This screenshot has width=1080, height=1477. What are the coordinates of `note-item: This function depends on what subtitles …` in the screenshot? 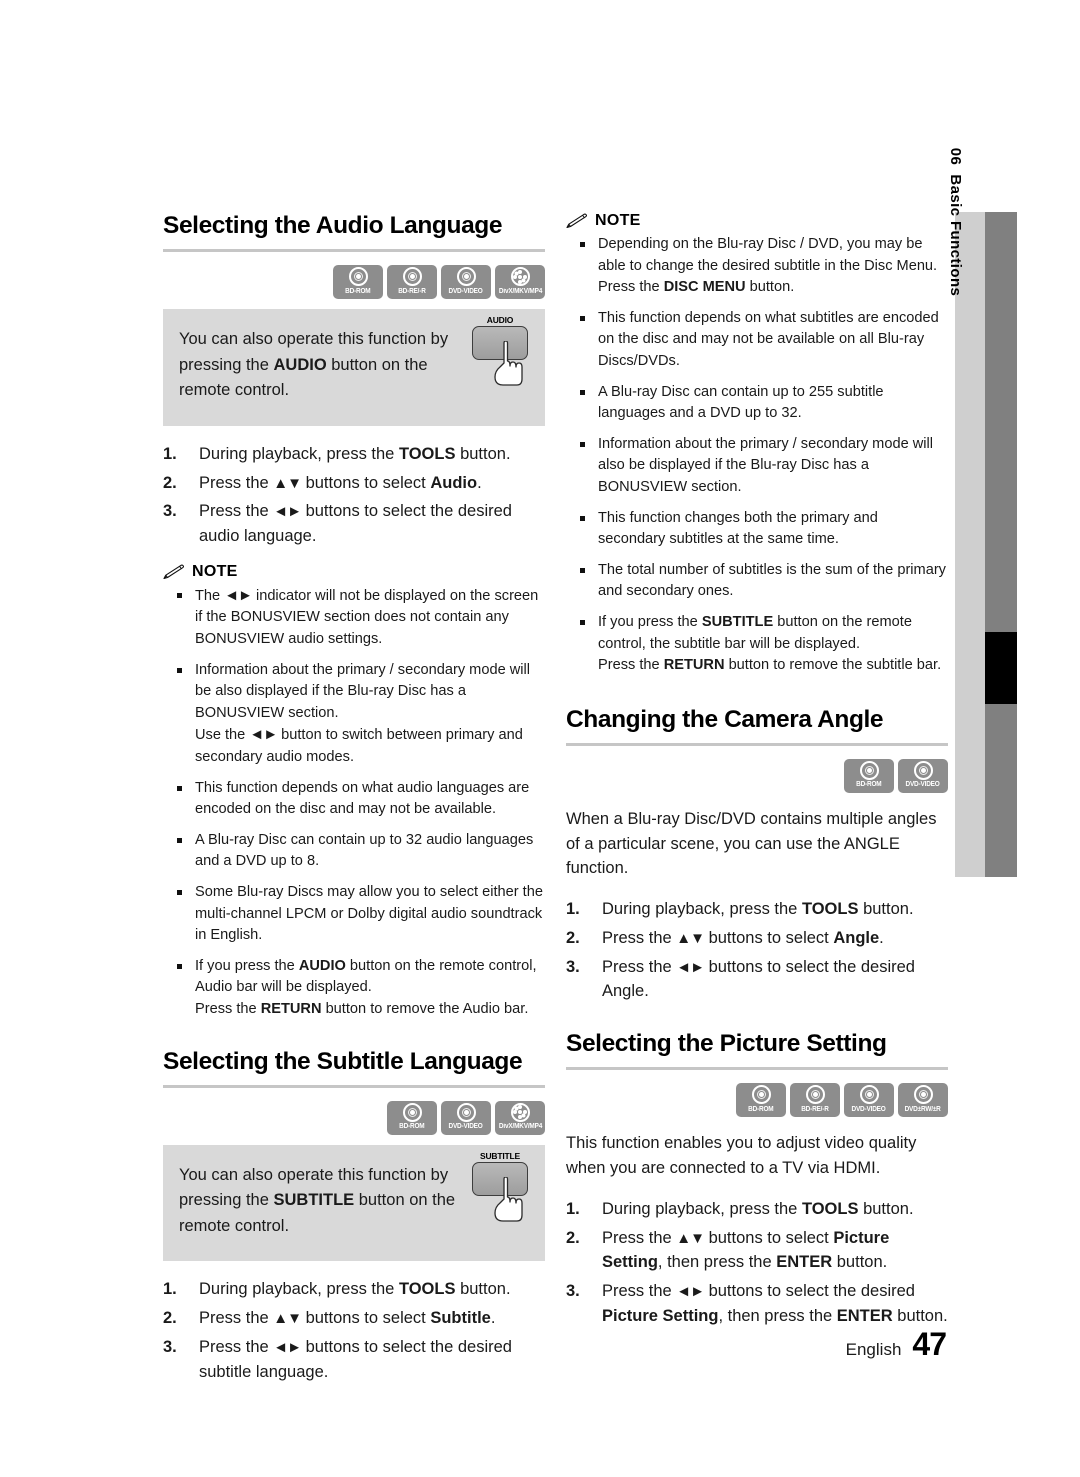 It's located at (764, 340).